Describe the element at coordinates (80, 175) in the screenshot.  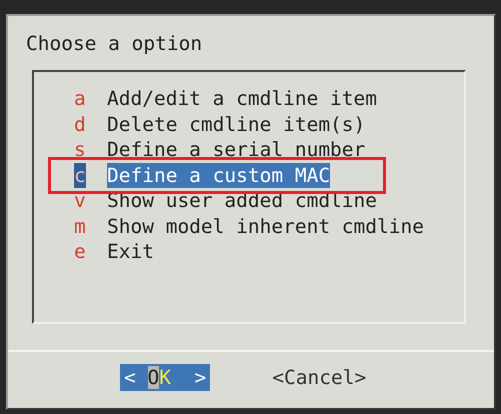
I see `menu-item-key: c` at that location.